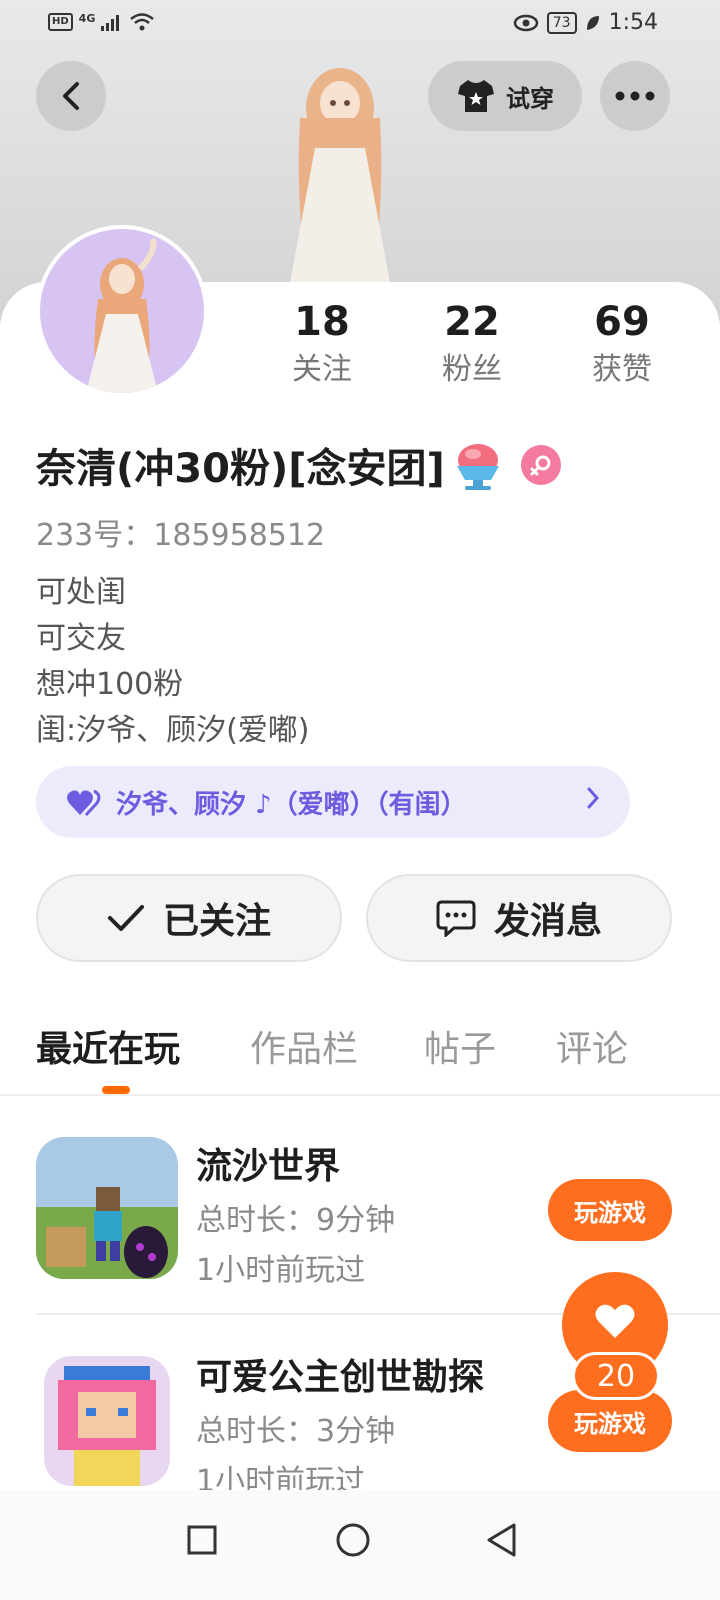 The image size is (720, 1600). I want to click on send-message-button: 发消息, so click(519, 918).